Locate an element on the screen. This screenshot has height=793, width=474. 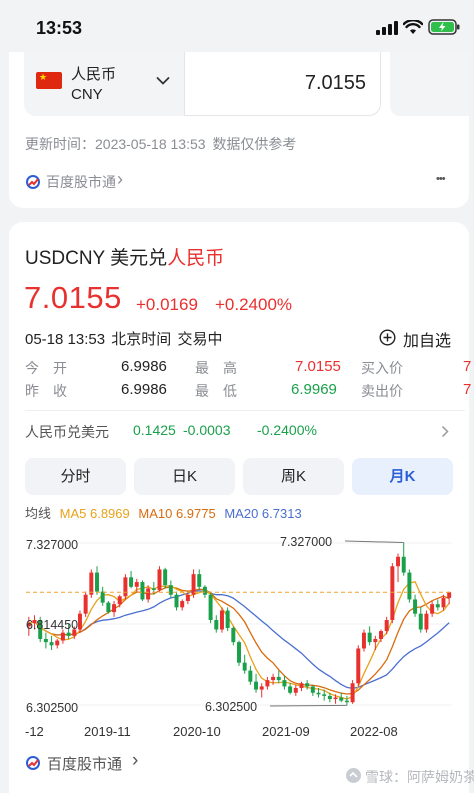
reverse-change-pct: -0.2400% is located at coordinates (287, 430).